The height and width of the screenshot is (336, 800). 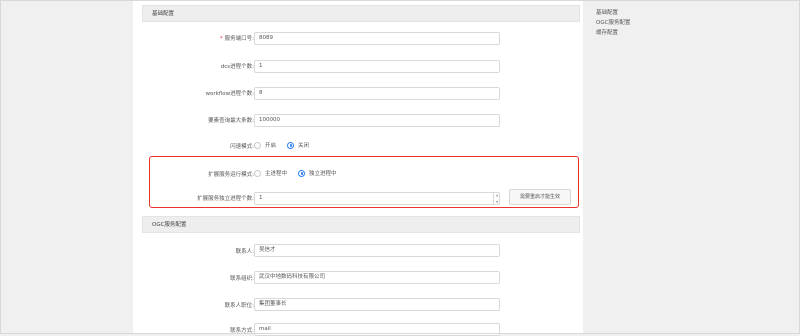 What do you see at coordinates (276, 174) in the screenshot?
I see `option-label: 主进程中` at bounding box center [276, 174].